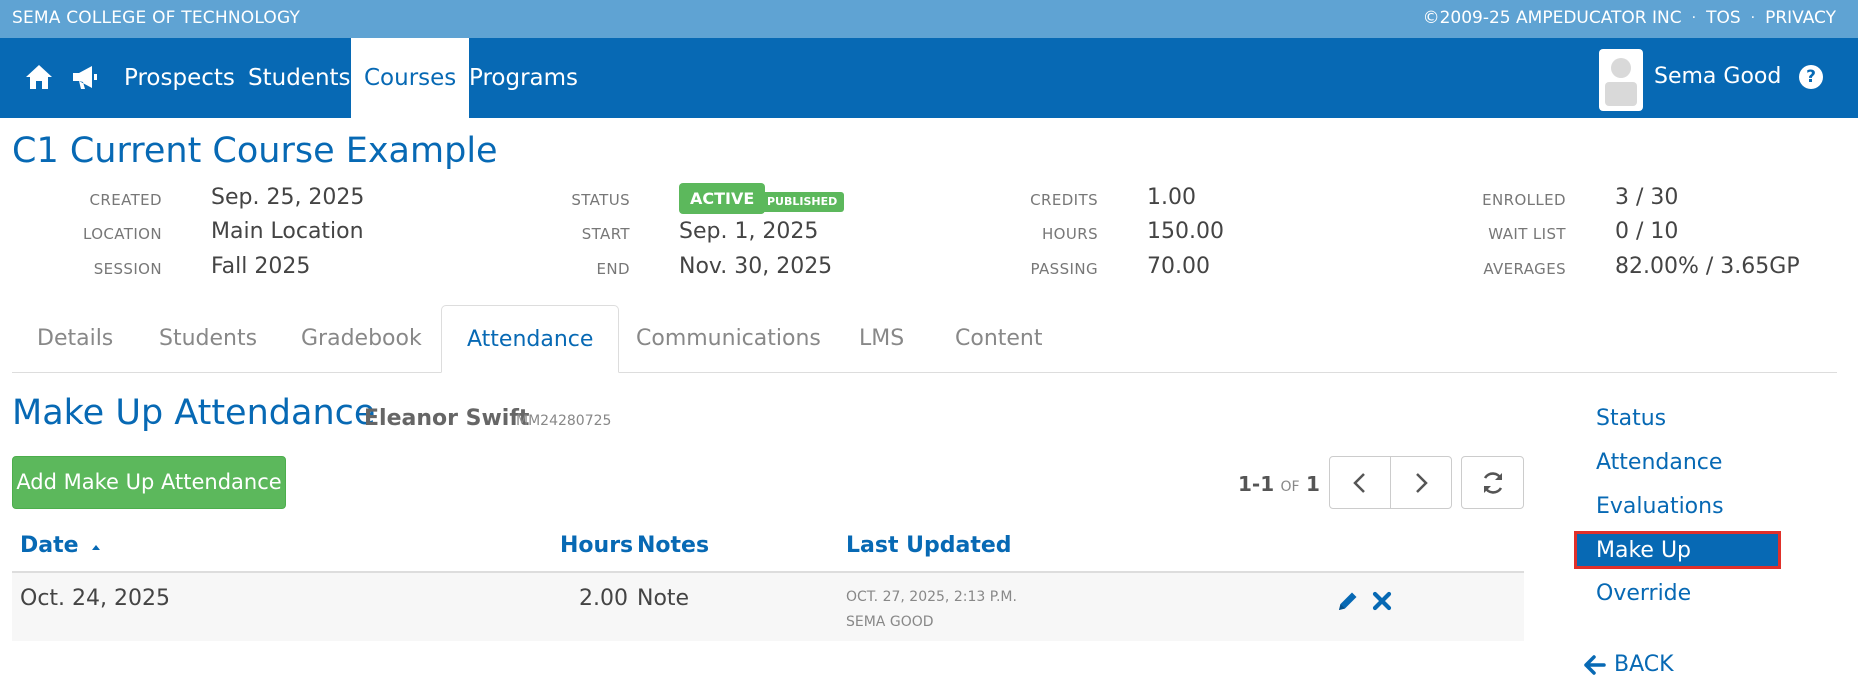 Image resolution: width=1858 pixels, height=686 pixels. I want to click on column-header-last-updated: Last Updated, so click(929, 545).